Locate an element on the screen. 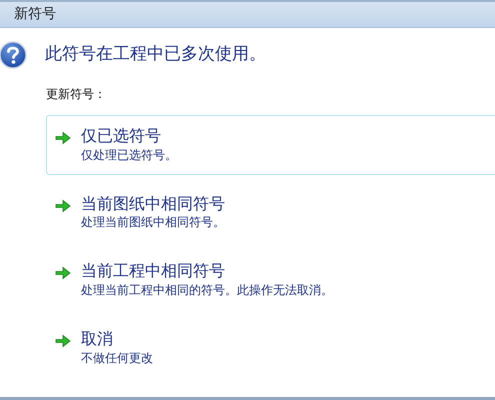 The width and height of the screenshot is (495, 400). question-icon is located at coordinates (13, 55).